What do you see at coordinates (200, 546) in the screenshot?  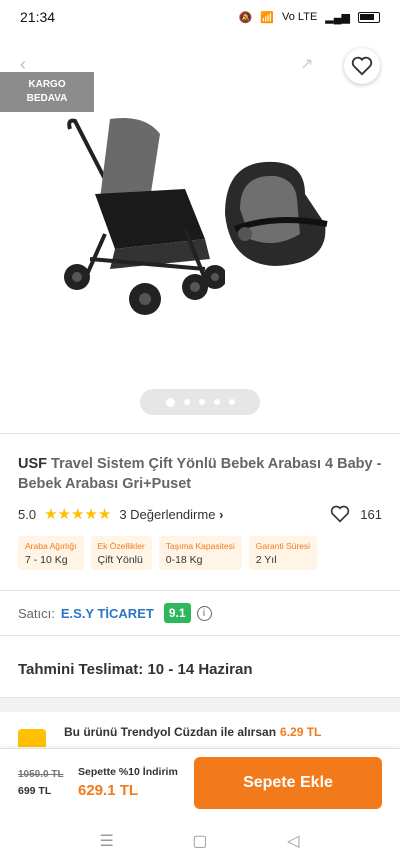 I see `attribute-key: Taşıma Kapasitesi` at bounding box center [200, 546].